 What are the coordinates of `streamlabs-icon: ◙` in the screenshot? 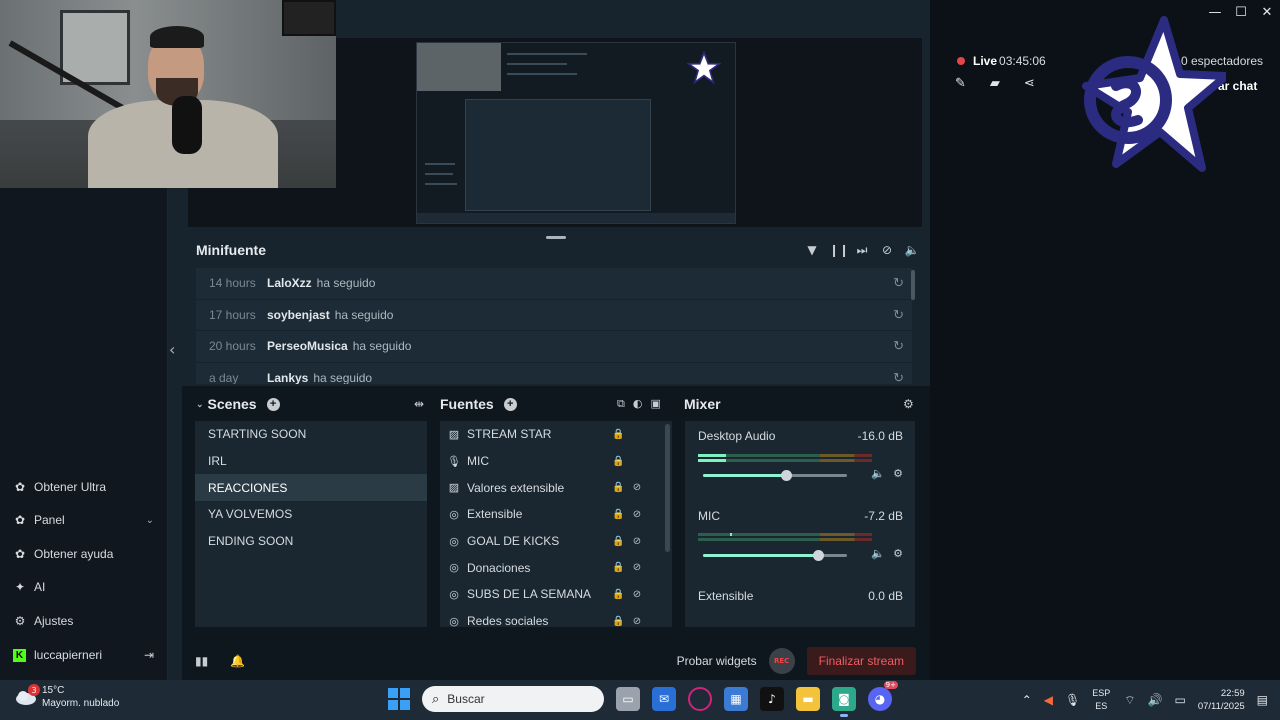 It's located at (844, 702).